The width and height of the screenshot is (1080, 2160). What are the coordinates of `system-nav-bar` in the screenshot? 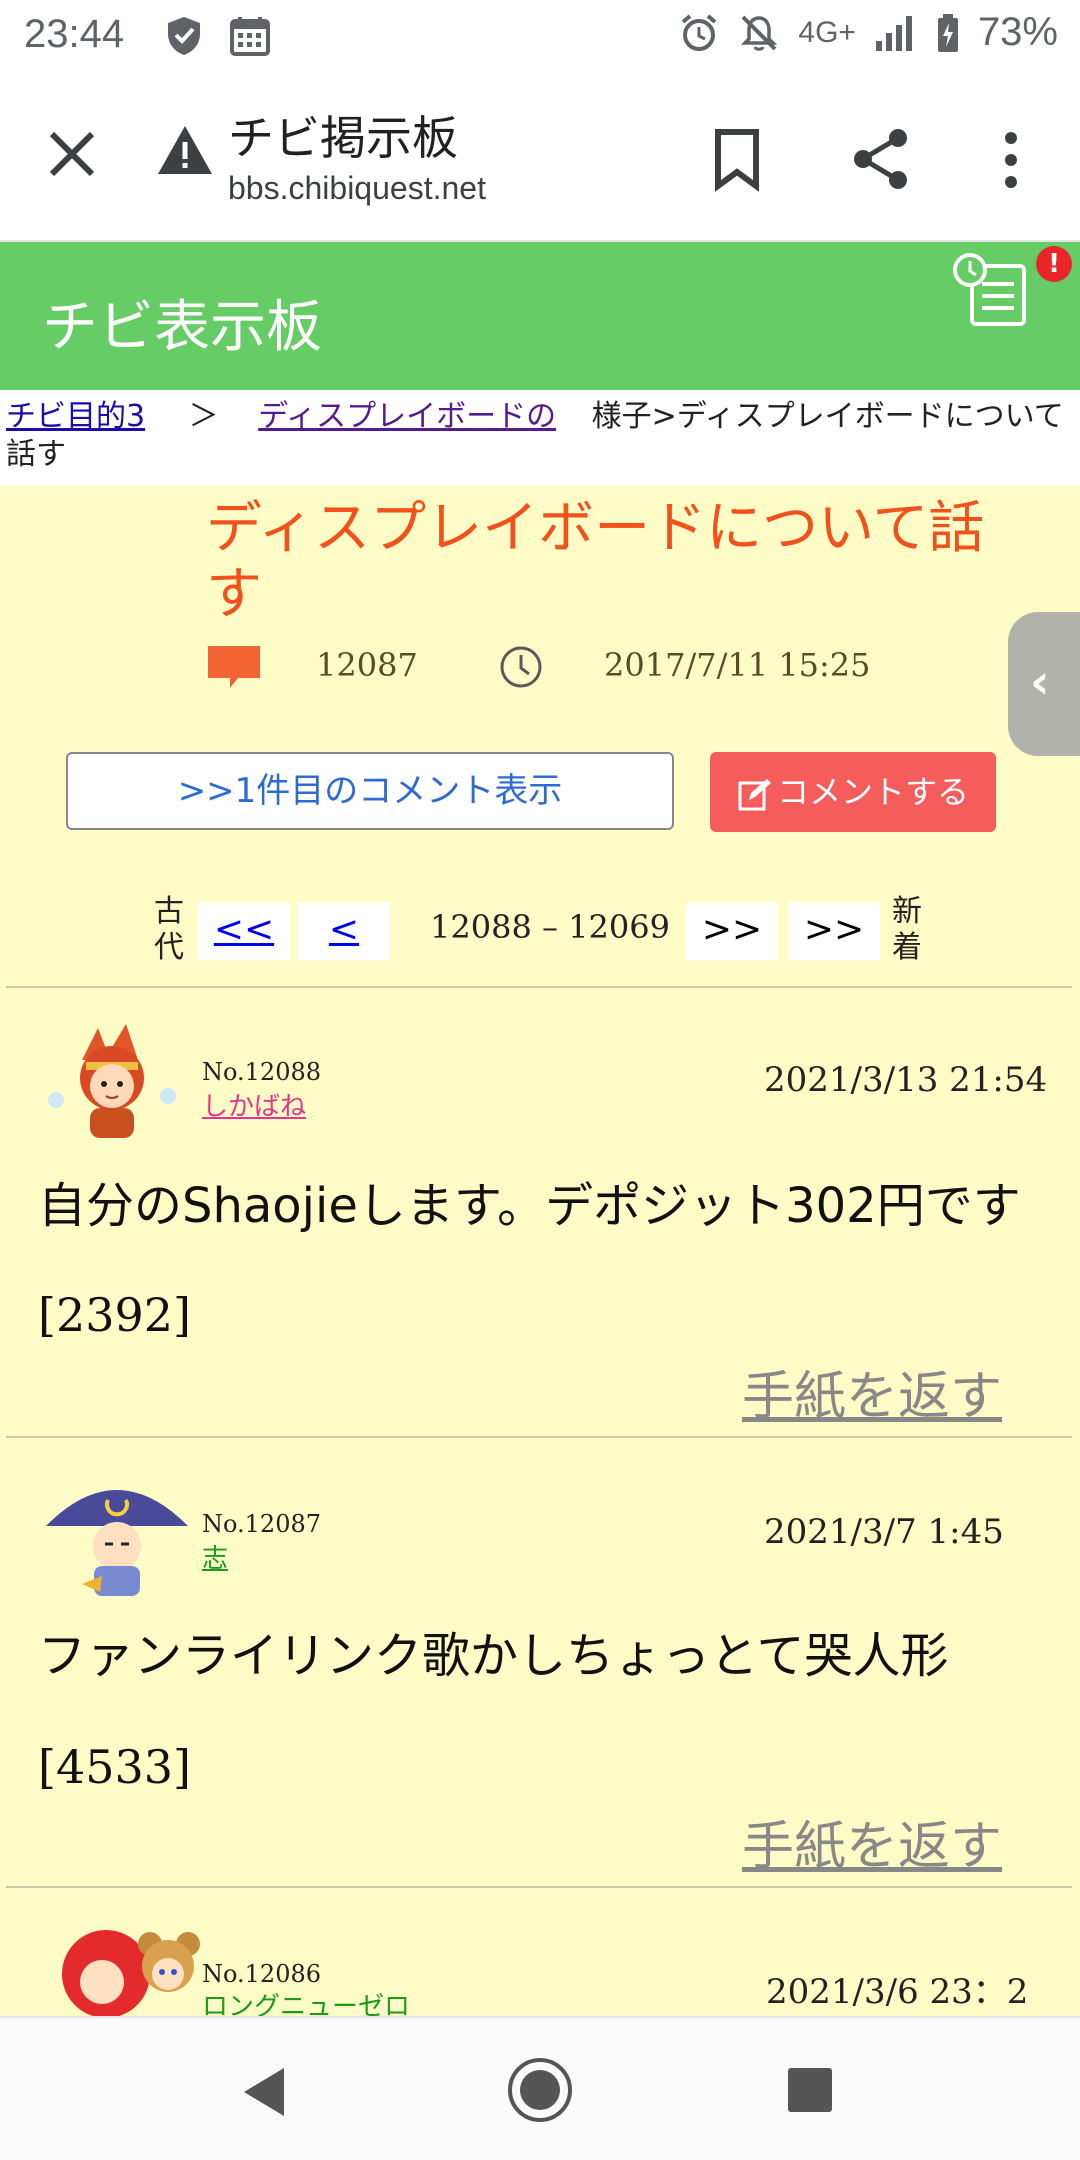 It's located at (540, 2088).